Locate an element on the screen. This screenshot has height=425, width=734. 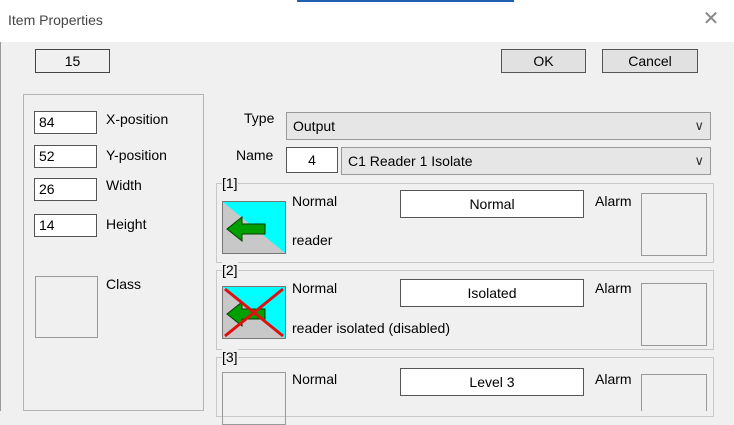
state-group-label: [1] is located at coordinates (230, 183).